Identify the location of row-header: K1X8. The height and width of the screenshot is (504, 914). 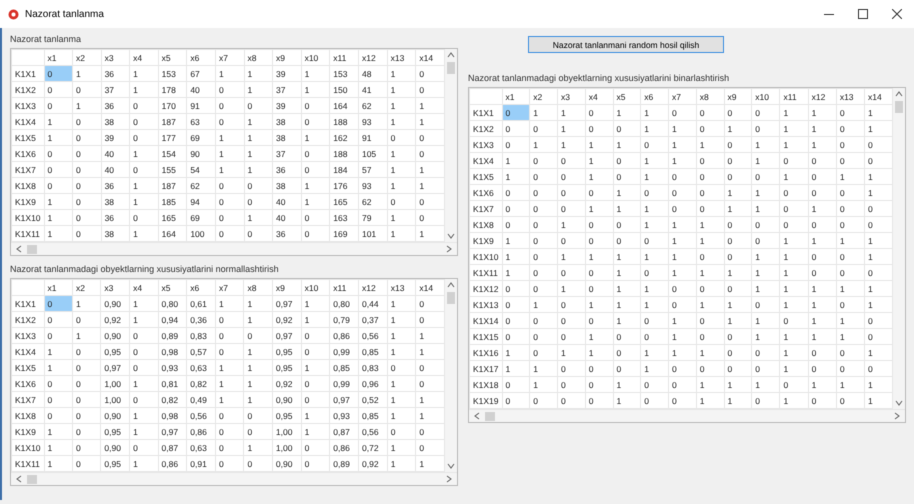
(28, 416).